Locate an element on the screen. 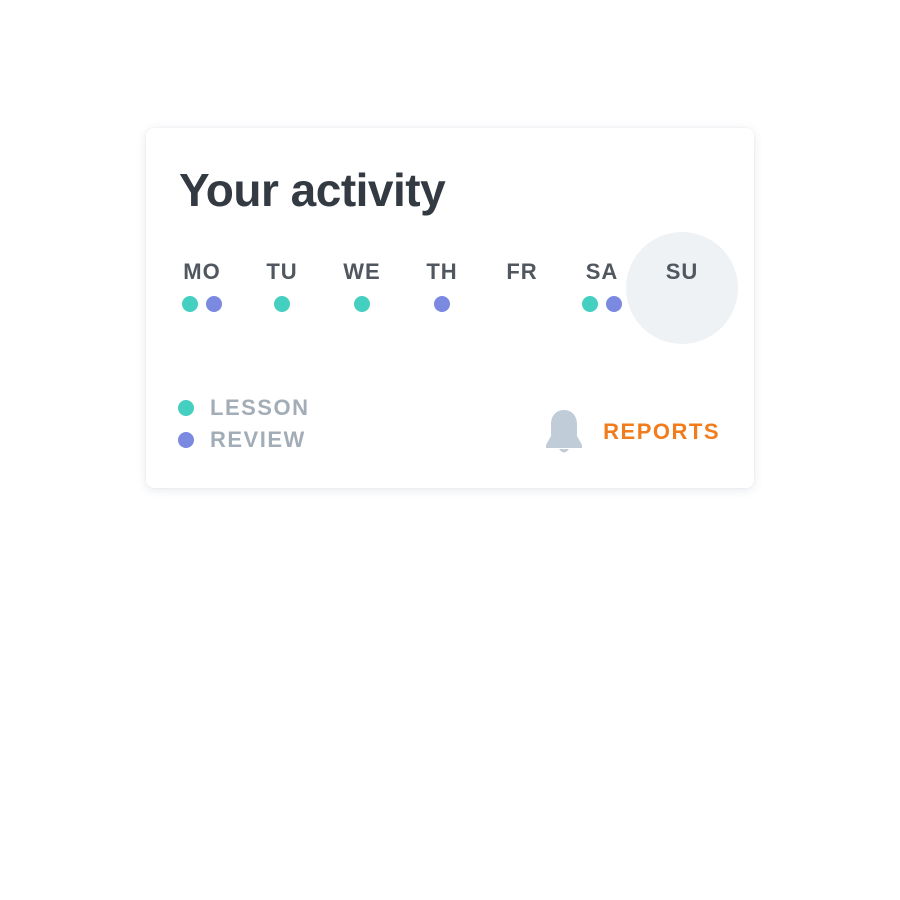 The width and height of the screenshot is (900, 900). bell-clapper is located at coordinates (564, 451).